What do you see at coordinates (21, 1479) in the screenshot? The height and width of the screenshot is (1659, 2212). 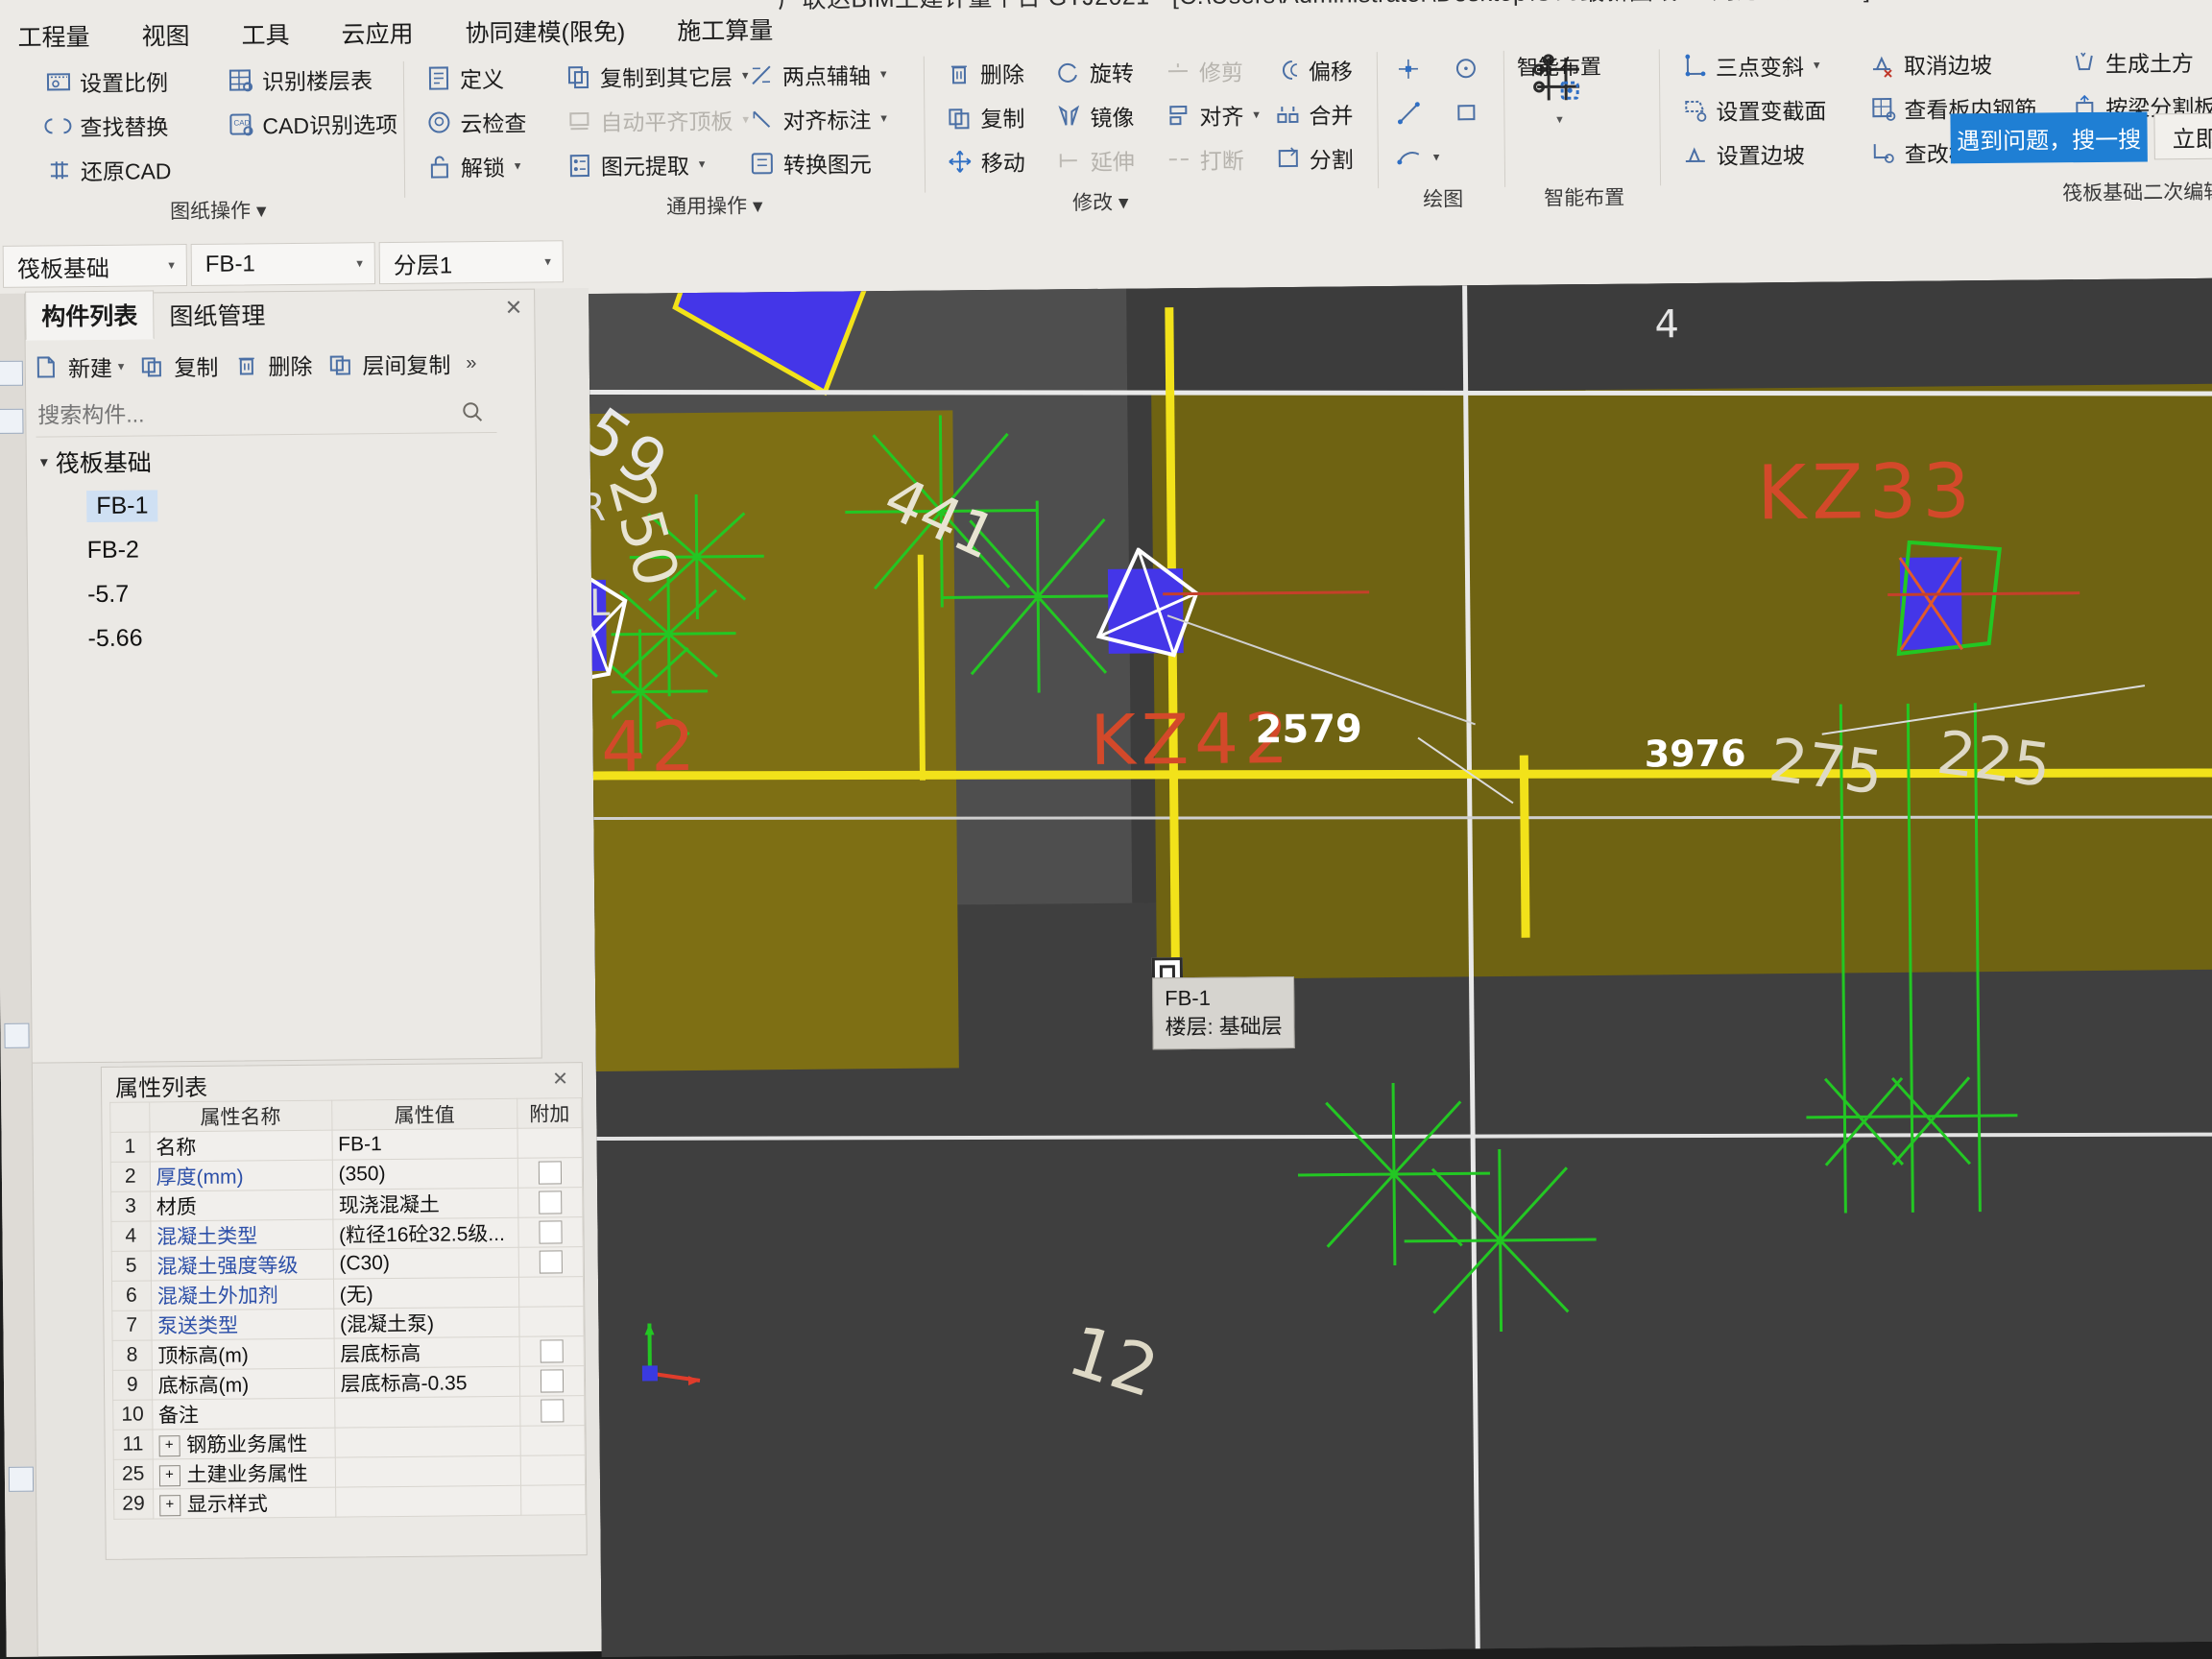 I see `strip-icon-report` at bounding box center [21, 1479].